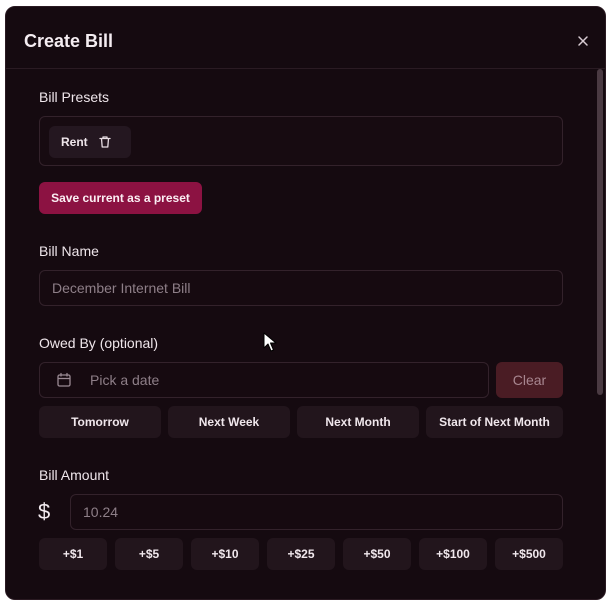 This screenshot has height=610, width=616. I want to click on close-icon, so click(583, 41).